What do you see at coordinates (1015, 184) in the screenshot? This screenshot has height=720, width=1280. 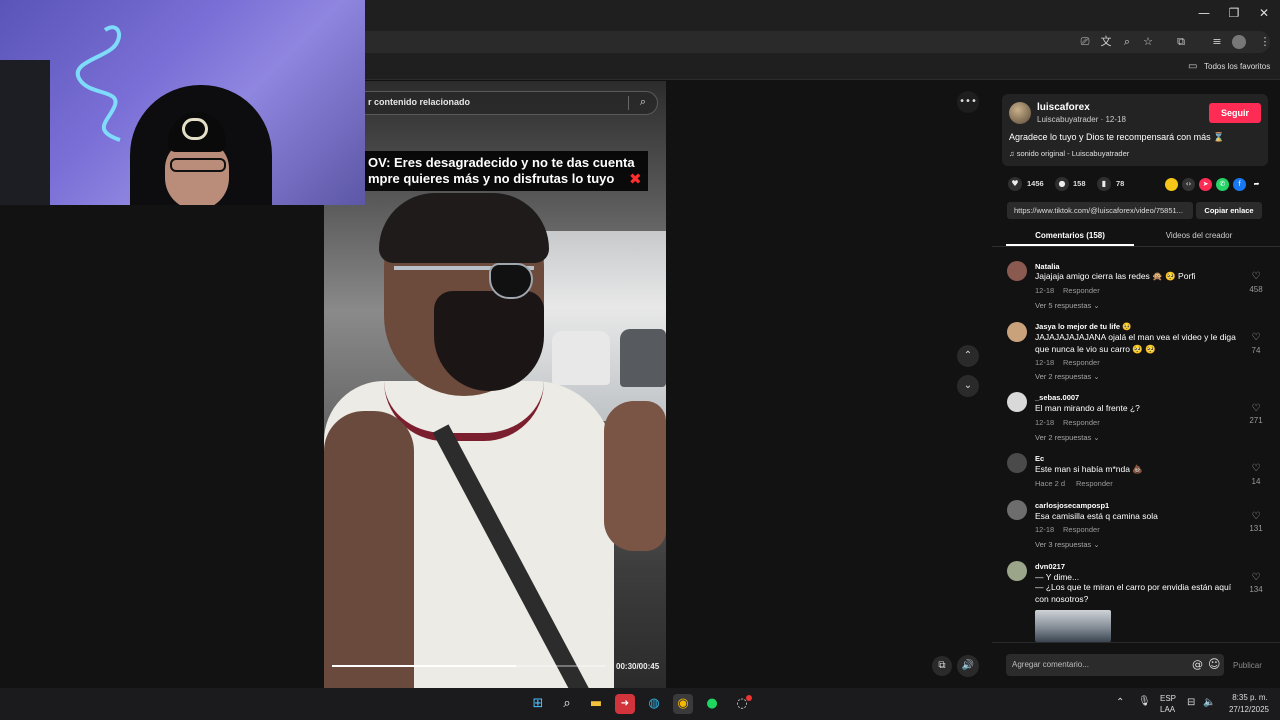 I see `heart-icon: ♥` at bounding box center [1015, 184].